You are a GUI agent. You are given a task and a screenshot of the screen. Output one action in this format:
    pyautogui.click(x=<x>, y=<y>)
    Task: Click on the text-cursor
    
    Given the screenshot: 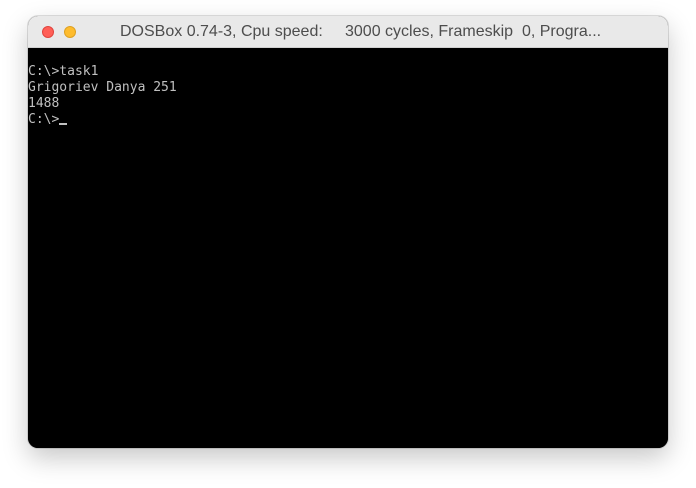 What is the action you would take?
    pyautogui.click(x=63, y=124)
    